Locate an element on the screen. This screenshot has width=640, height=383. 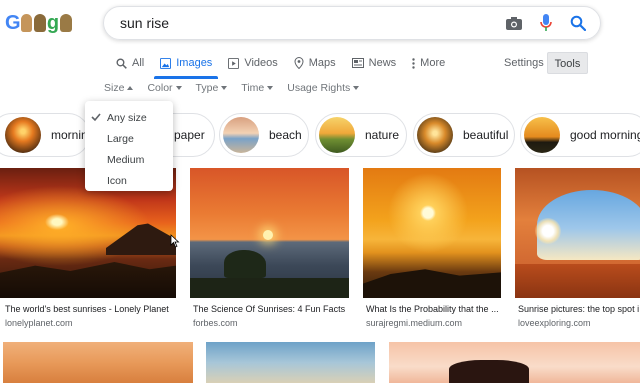
result-source: surajregmi.medium.com is located at coordinates (414, 323).